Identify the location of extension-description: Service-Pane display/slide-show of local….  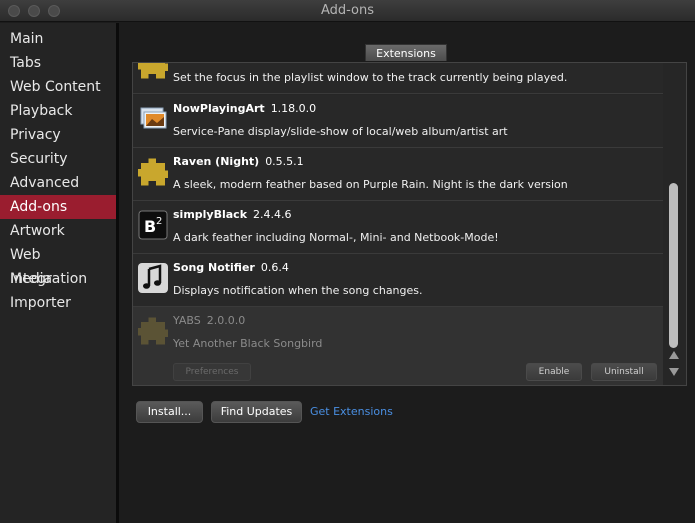
(340, 131).